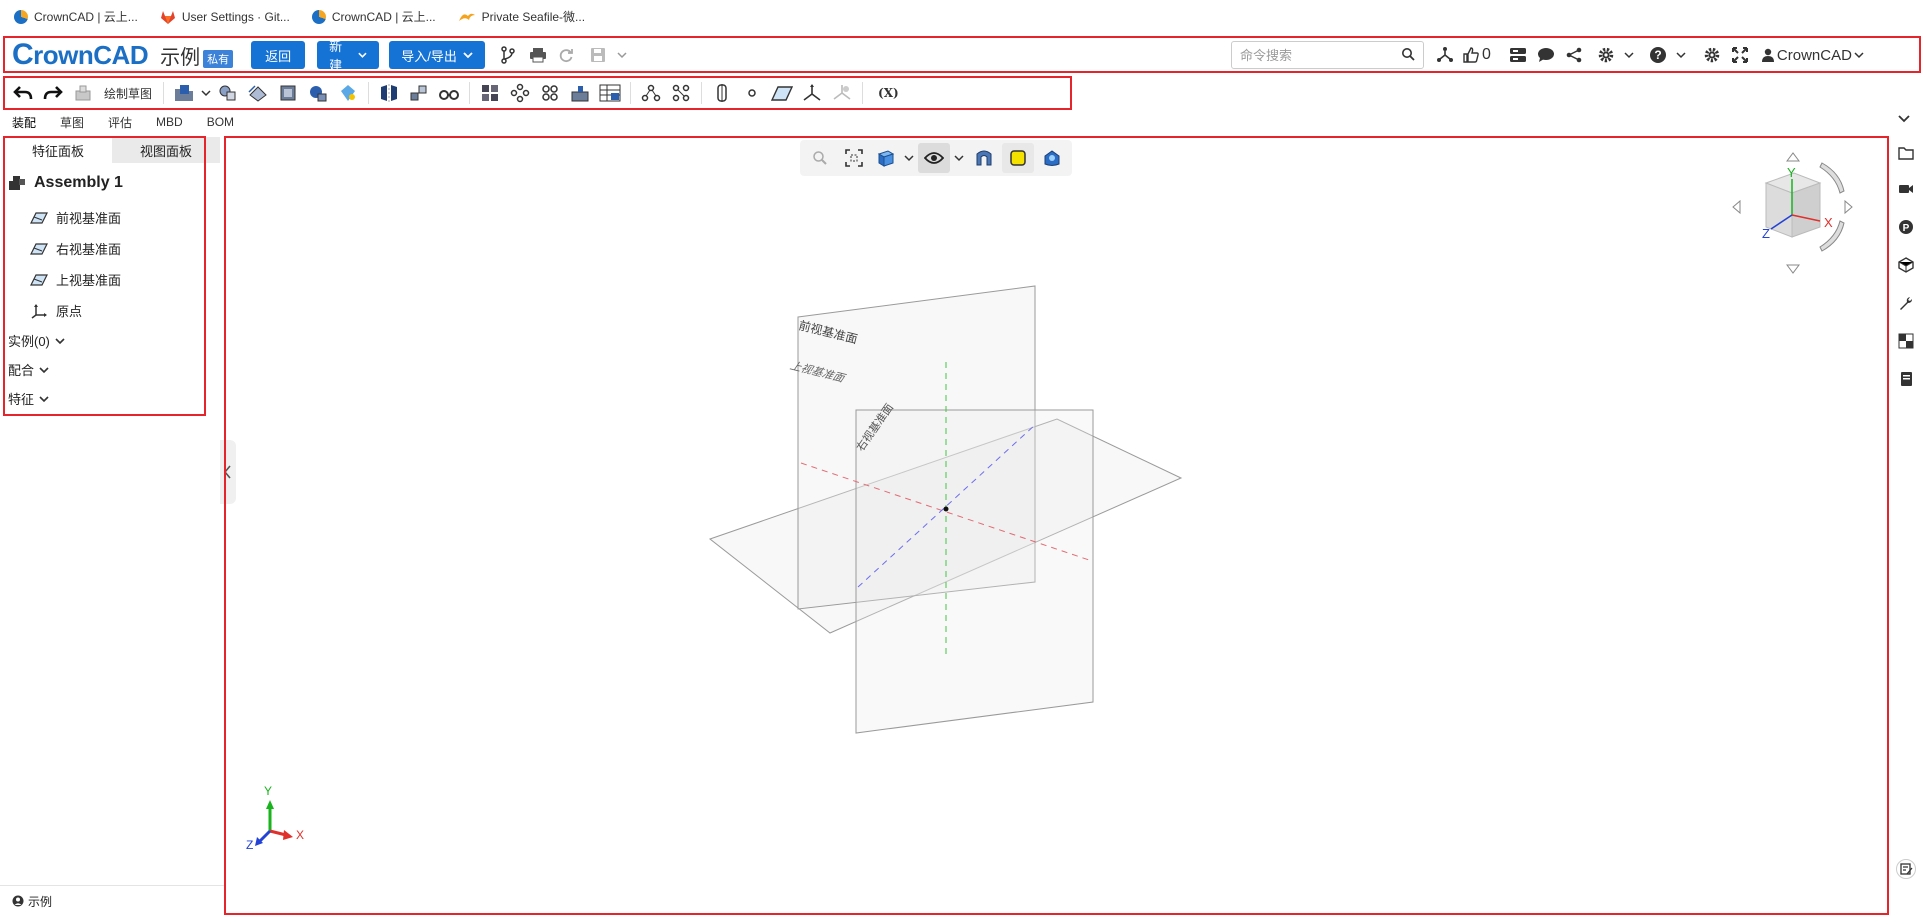 The width and height of the screenshot is (1922, 916). What do you see at coordinates (681, 93) in the screenshot?
I see `interference-icon` at bounding box center [681, 93].